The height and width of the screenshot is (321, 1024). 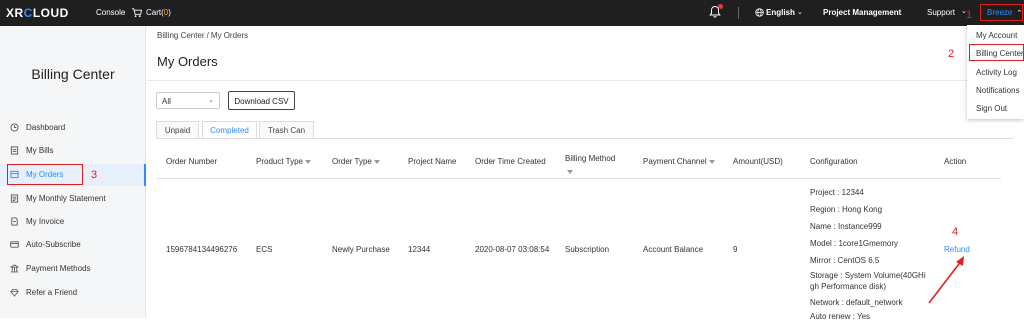 I want to click on column-header-billing-method: Billing Method, so click(x=595, y=165).